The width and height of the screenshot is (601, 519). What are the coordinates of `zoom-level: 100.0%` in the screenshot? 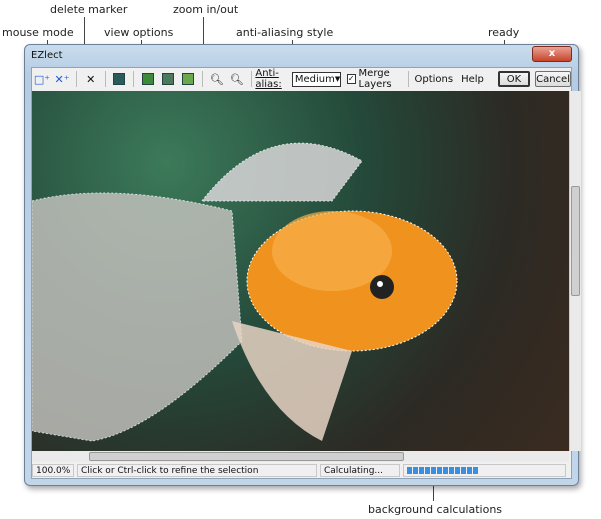 It's located at (53, 470).